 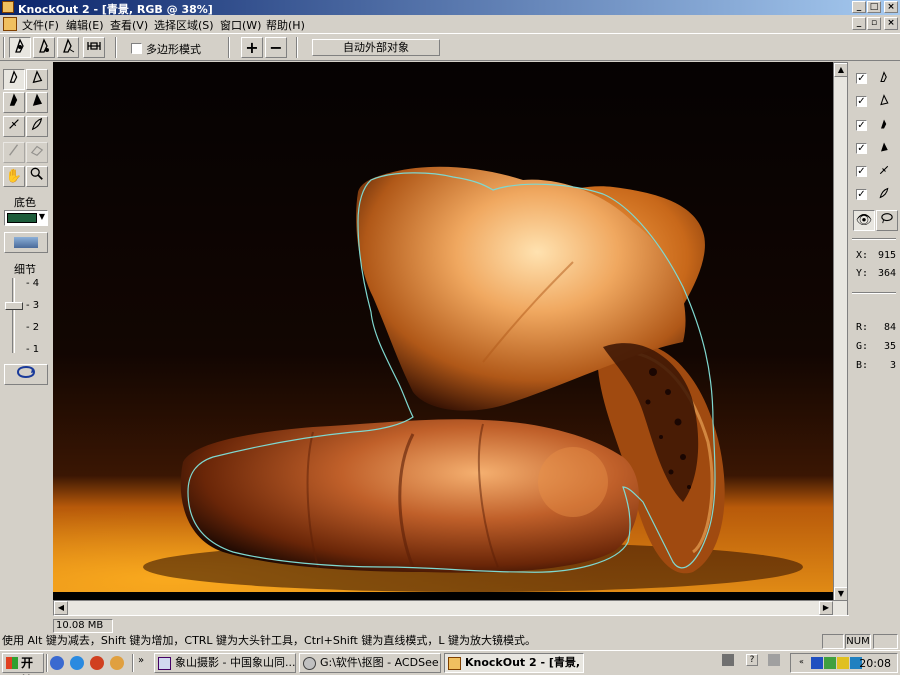 I want to click on preview-image-button, so click(x=26, y=242).